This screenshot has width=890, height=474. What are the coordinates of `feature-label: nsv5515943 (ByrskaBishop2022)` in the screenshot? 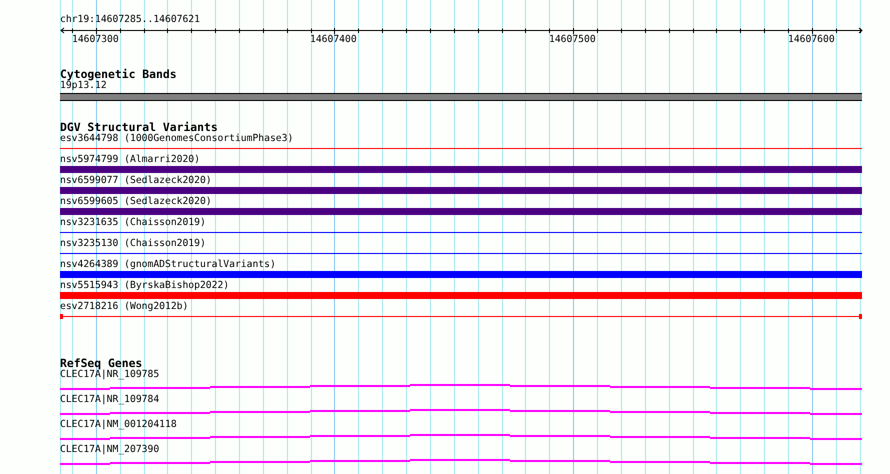 It's located at (145, 286).